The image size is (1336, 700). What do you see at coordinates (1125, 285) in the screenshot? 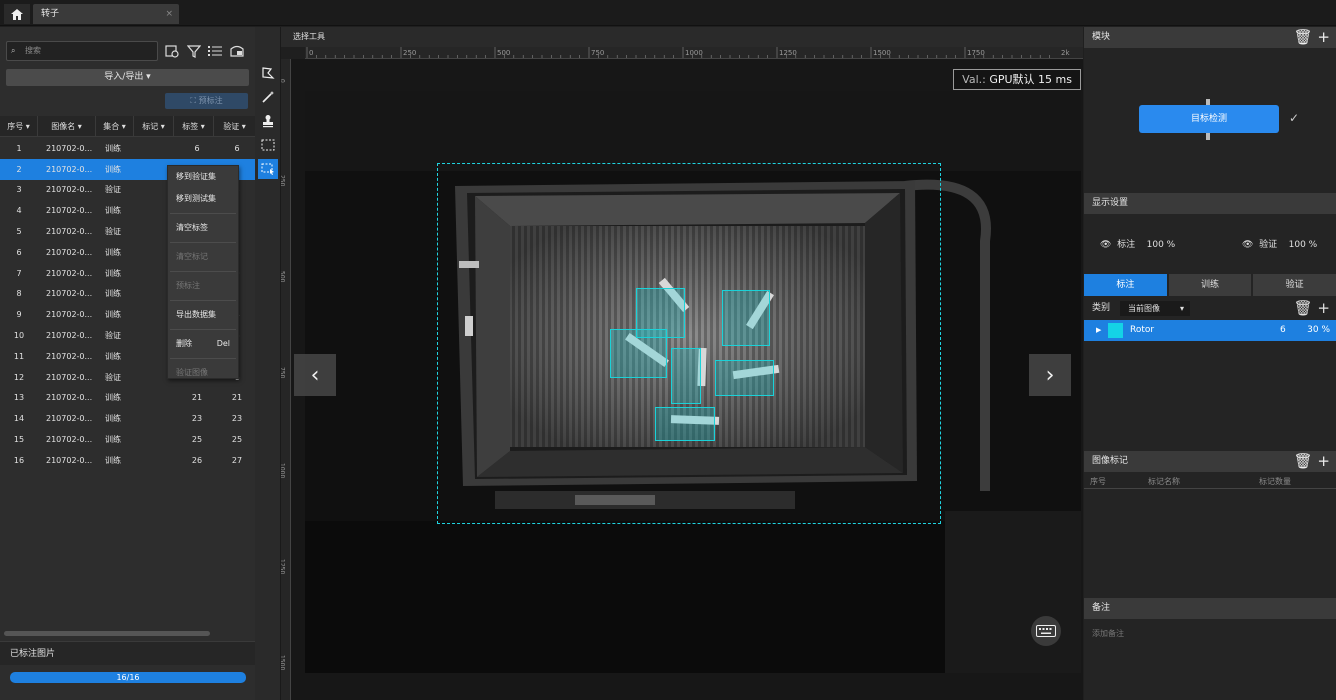
I see `tab-label: 标注` at bounding box center [1125, 285].